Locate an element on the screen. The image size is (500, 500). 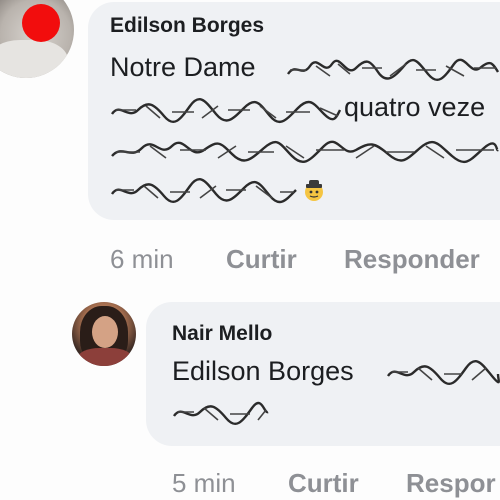
reply-author: Nair Mello is located at coordinates (222, 334).